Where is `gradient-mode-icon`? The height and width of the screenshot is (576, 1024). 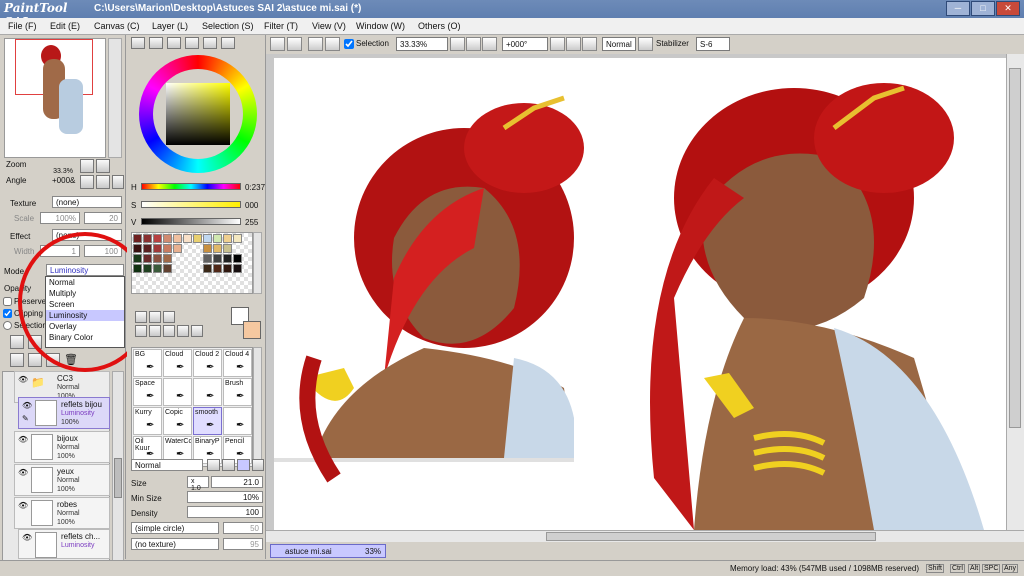
gradient-mode-icon is located at coordinates (192, 43).